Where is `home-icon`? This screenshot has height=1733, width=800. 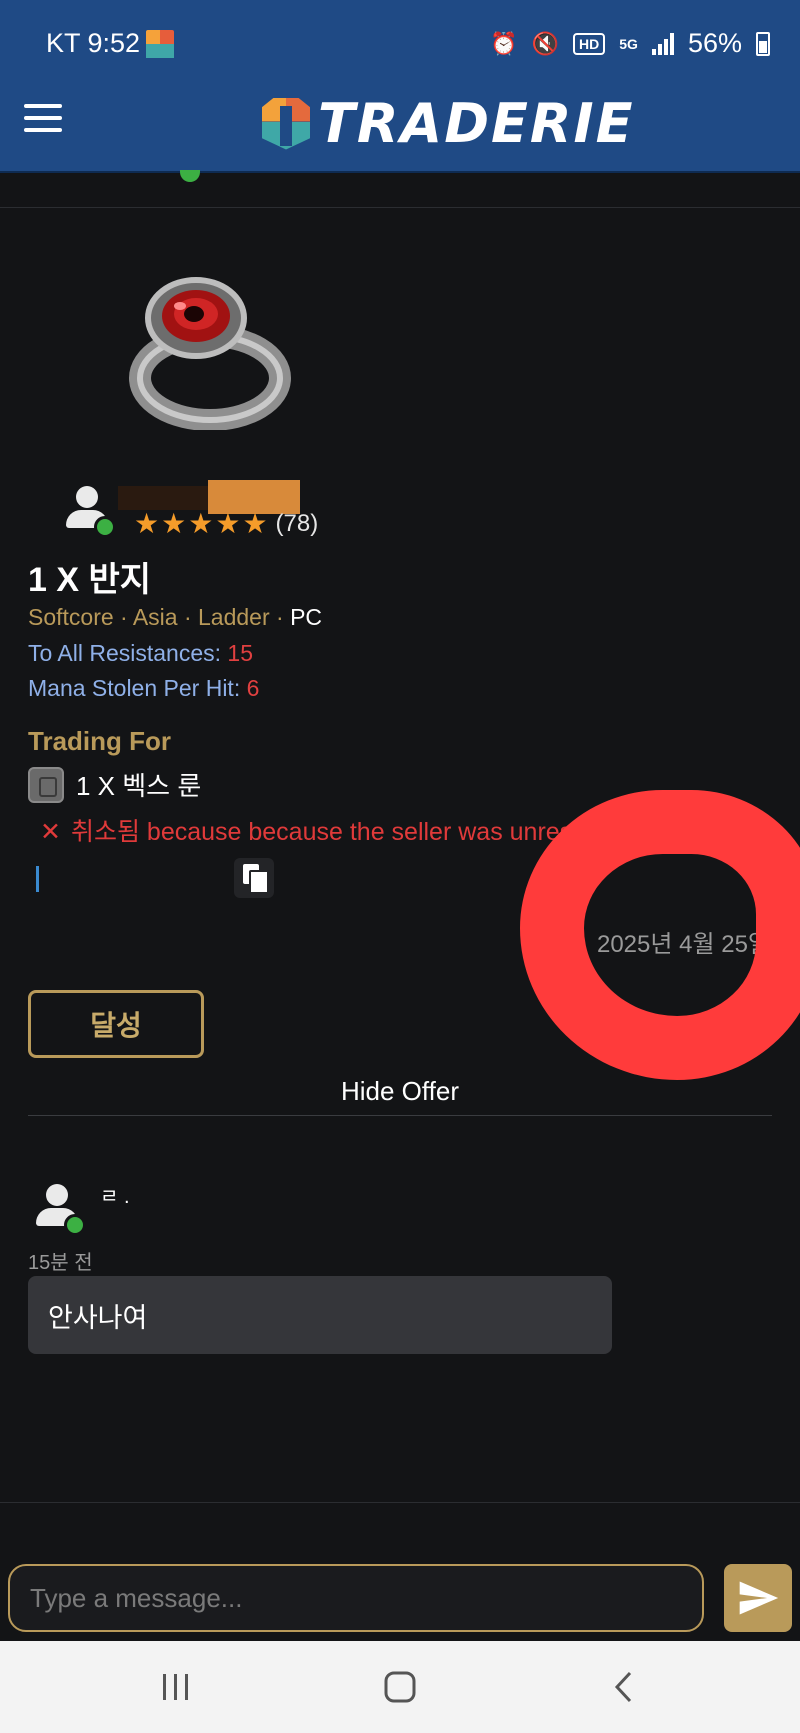 home-icon is located at coordinates (400, 1687).